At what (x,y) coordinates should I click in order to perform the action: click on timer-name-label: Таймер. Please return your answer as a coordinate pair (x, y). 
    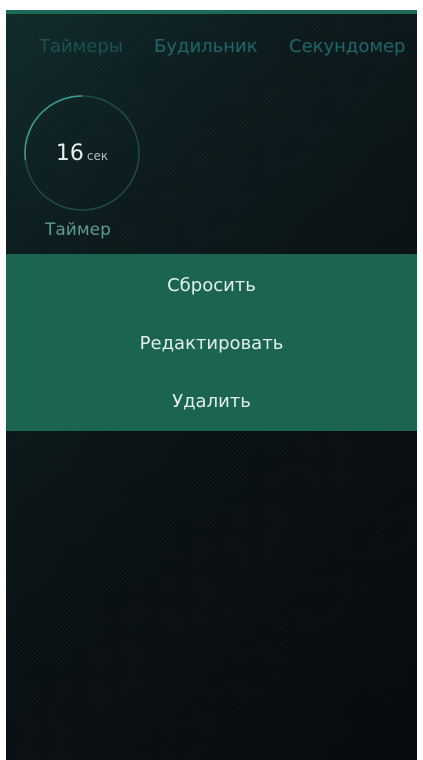
    Looking at the image, I should click on (78, 230).